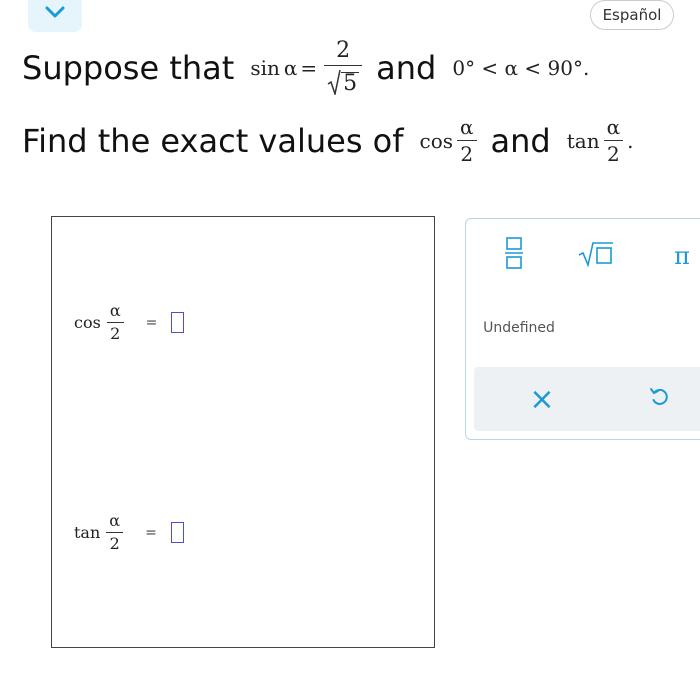  What do you see at coordinates (129, 322) in the screenshot?
I see `cos-answer-row: cos α 2 =` at bounding box center [129, 322].